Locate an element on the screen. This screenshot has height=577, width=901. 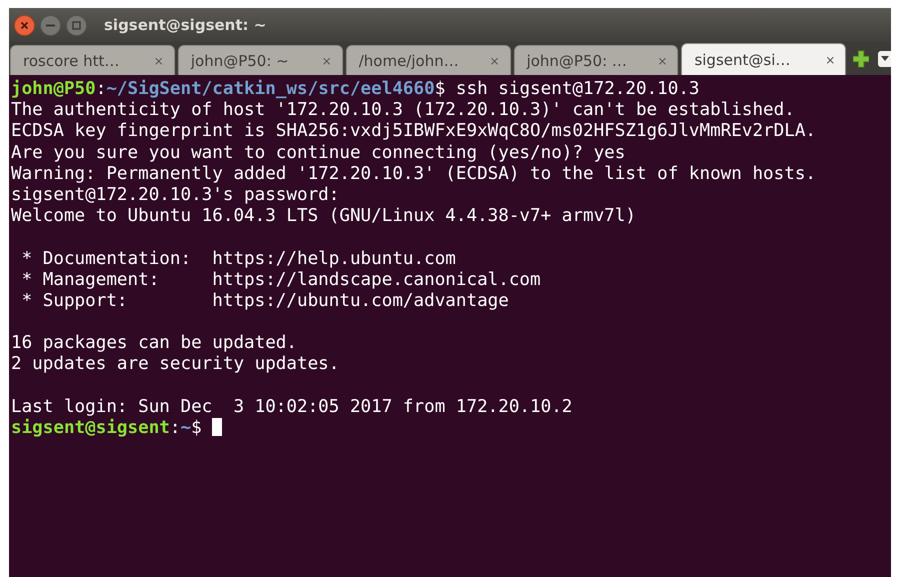
output-line: * Management: https://landscape.canonical.com is located at coordinates (281, 280).